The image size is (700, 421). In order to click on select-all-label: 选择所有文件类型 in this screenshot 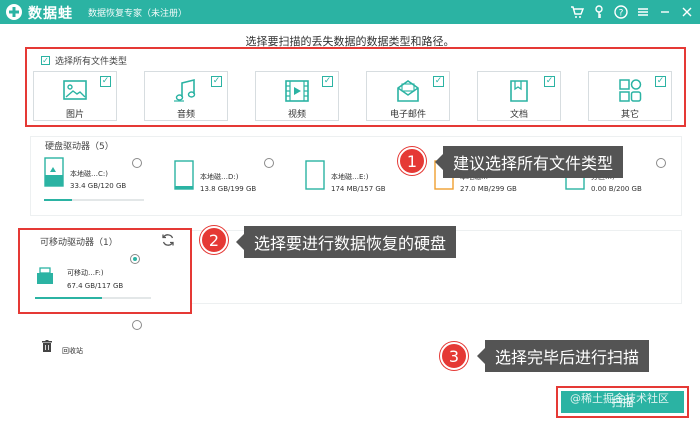, I will do `click(91, 62)`.